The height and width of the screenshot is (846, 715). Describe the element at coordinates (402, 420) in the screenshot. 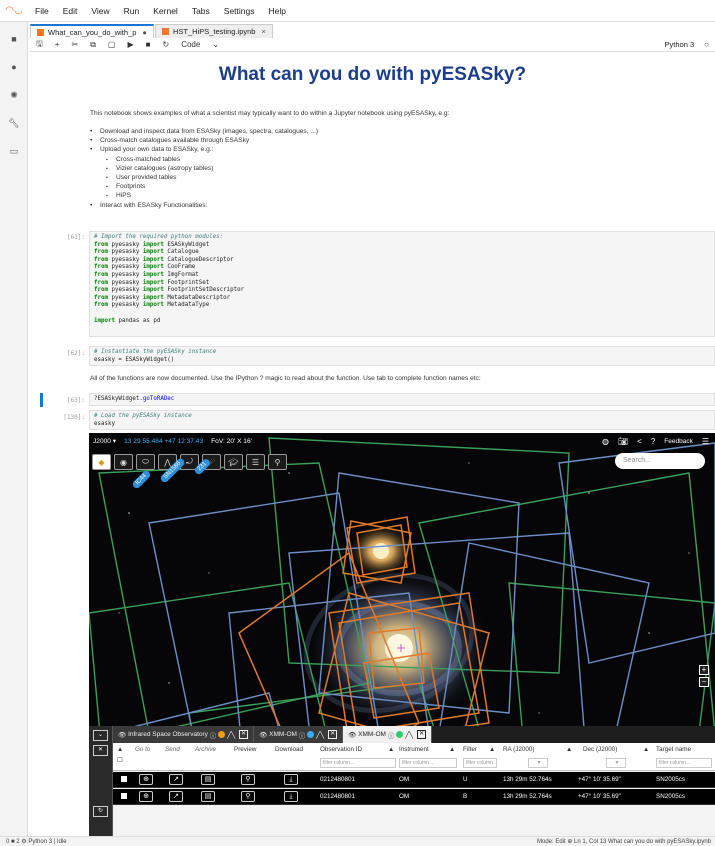

I see `code-cell-load: # Load the pyESASky instance esasky` at that location.